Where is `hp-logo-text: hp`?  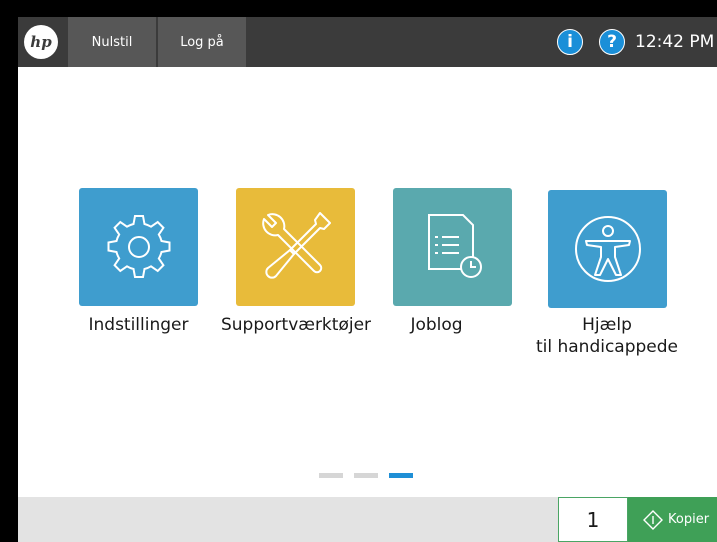
hp-logo-text: hp is located at coordinates (41, 42).